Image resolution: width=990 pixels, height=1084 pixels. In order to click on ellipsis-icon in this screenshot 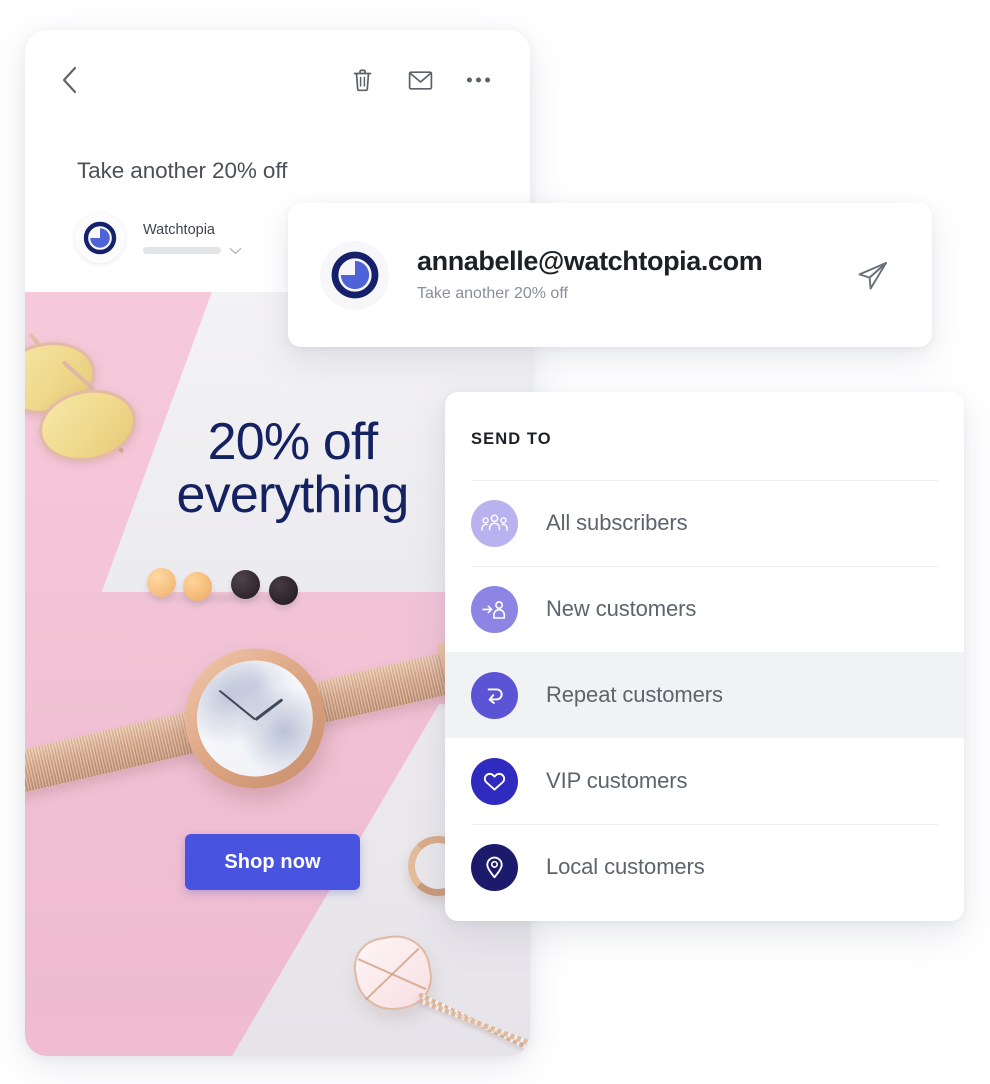, I will do `click(478, 80)`.